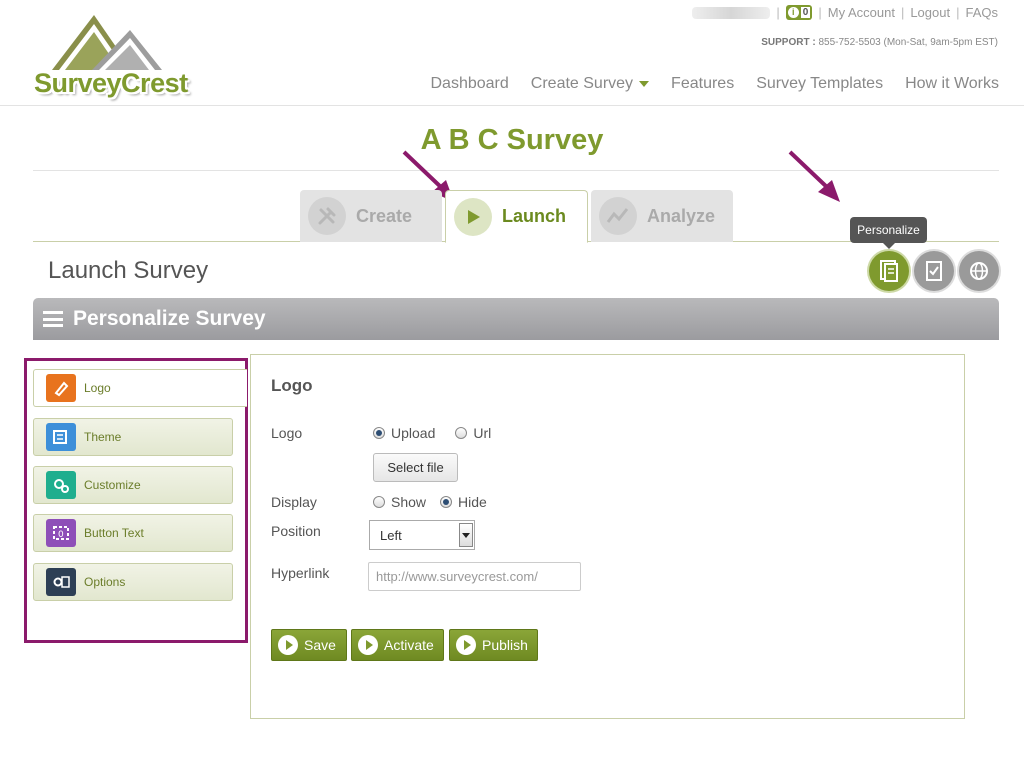 The image size is (1024, 784). What do you see at coordinates (61, 388) in the screenshot?
I see `logo-edit-icon` at bounding box center [61, 388].